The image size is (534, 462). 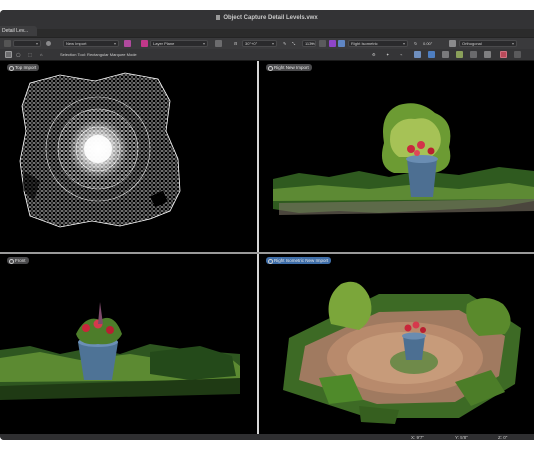 I want to click on render-mode-icon: ✦, so click(x=387, y=54).